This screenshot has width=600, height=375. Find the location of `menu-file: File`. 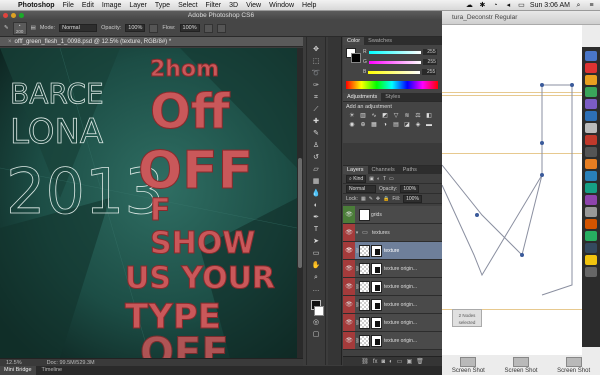

menu-file: File is located at coordinates (68, 5).